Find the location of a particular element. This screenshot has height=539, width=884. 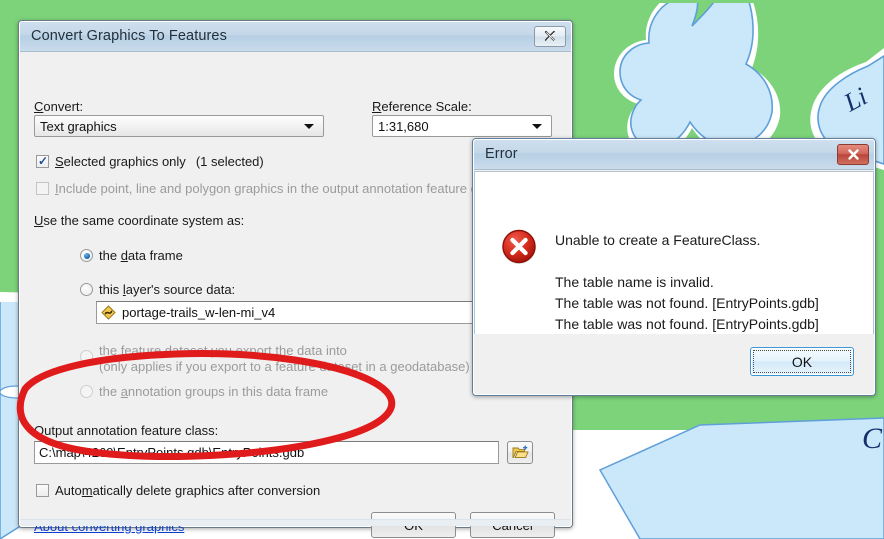

error-ok-label: OK is located at coordinates (802, 361).